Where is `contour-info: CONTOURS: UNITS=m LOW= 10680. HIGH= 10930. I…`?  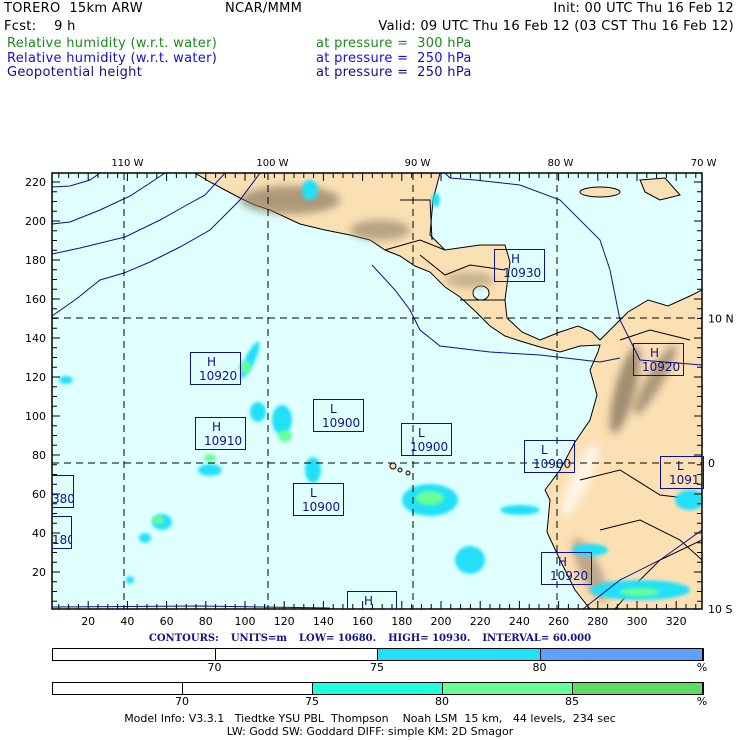 contour-info: CONTOURS: UNITS=m LOW= 10680. HIGH= 10930. I… is located at coordinates (370, 638).